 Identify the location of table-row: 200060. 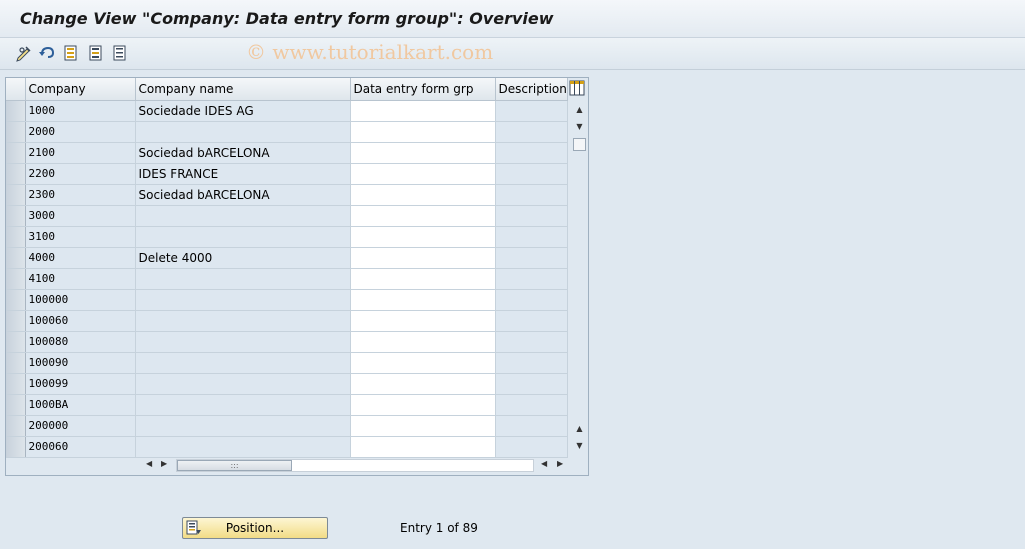
(287, 447).